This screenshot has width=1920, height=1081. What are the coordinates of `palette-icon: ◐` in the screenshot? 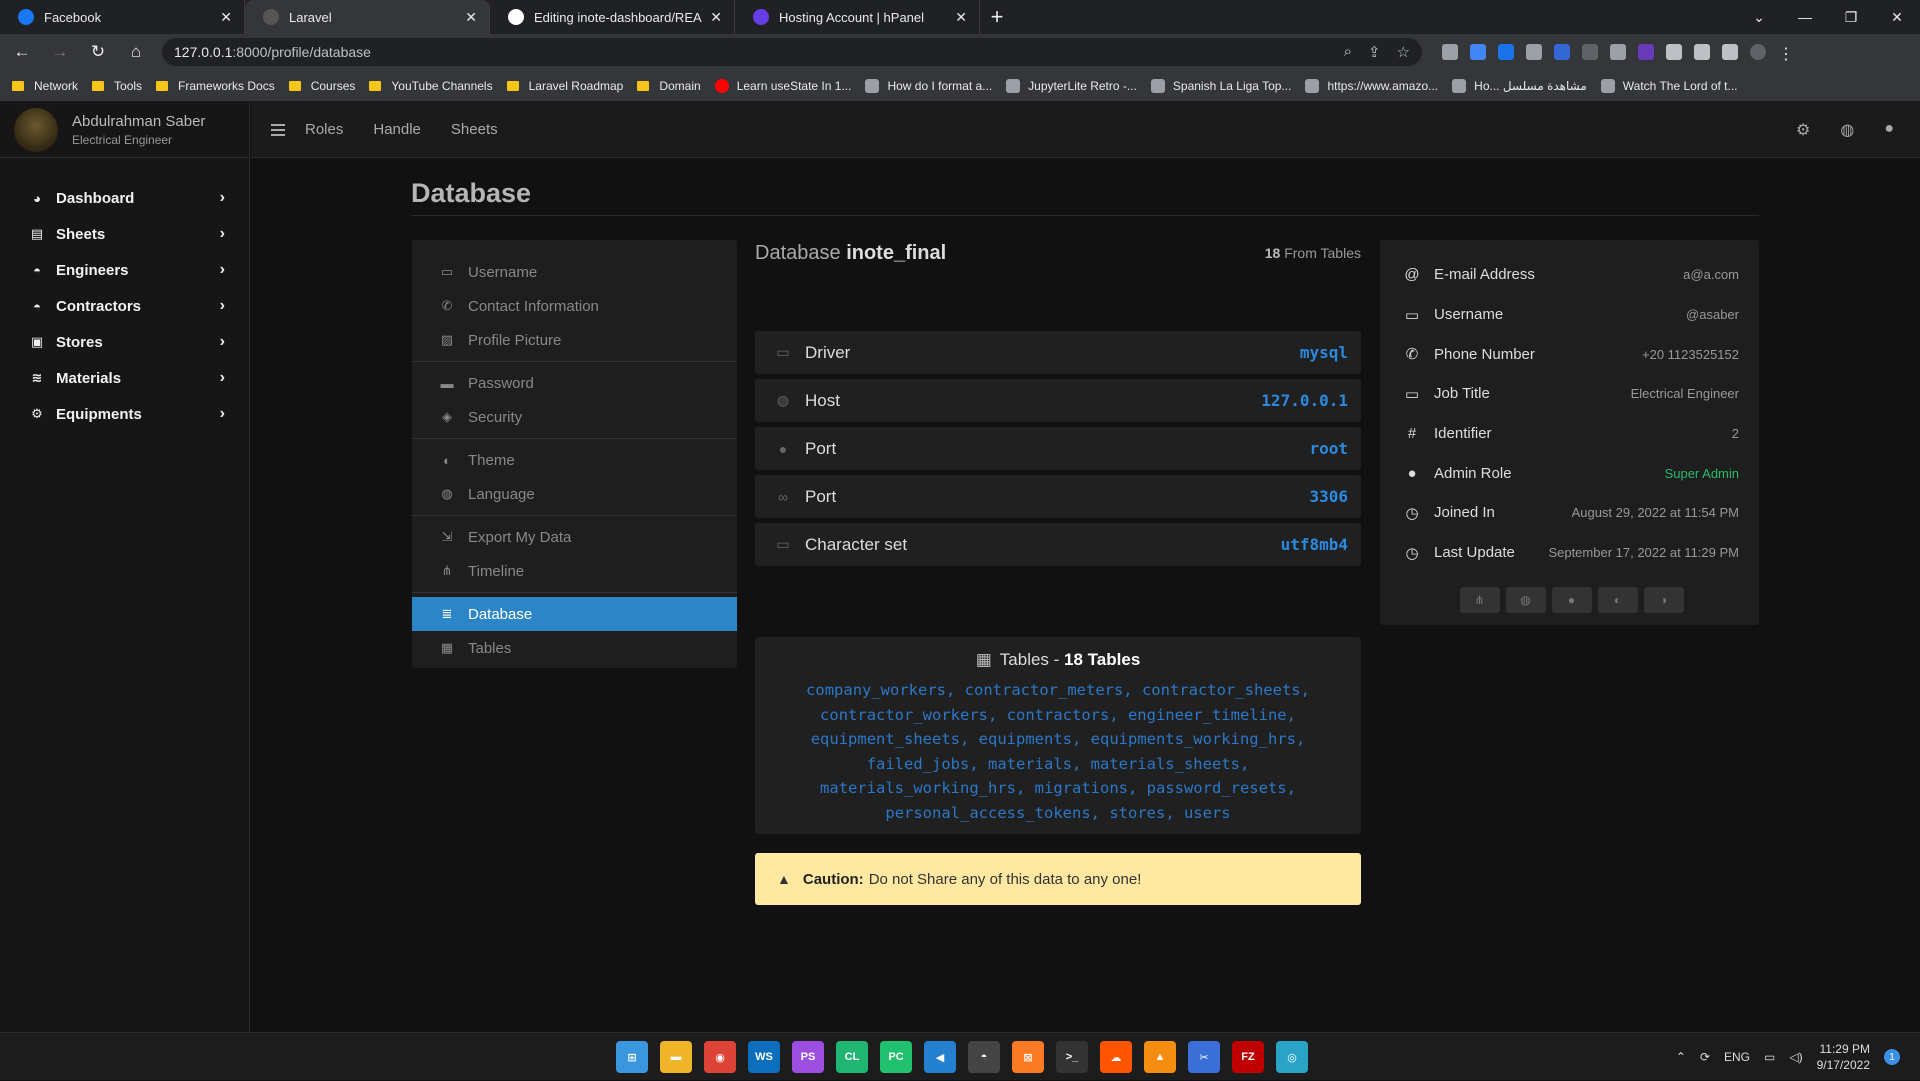 It's located at (1617, 599).